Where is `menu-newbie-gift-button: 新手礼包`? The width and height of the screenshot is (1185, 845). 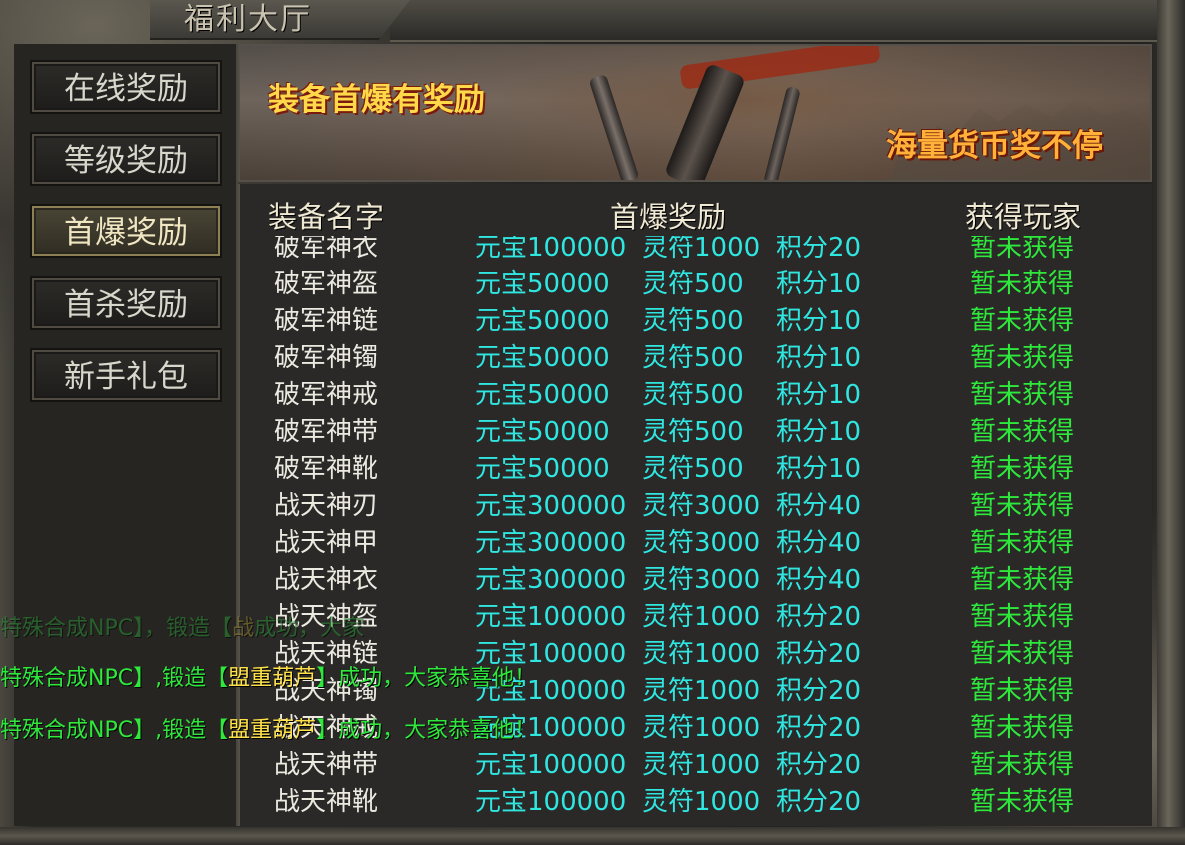
menu-newbie-gift-button: 新手礼包 is located at coordinates (126, 375).